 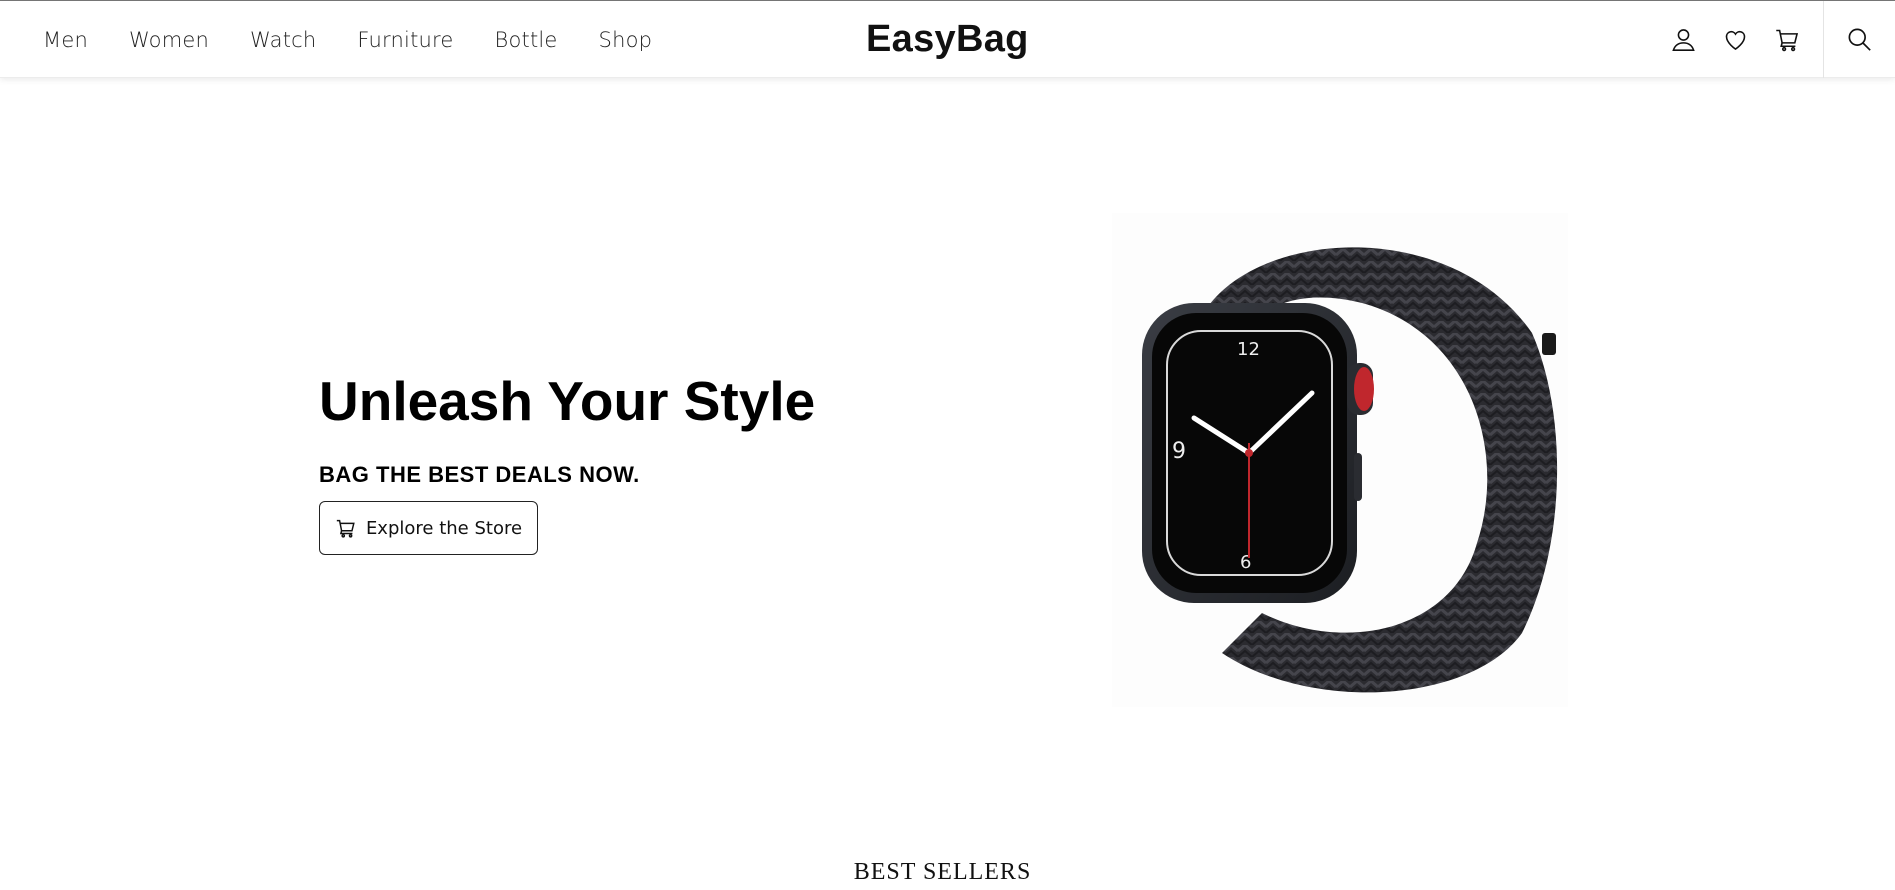 What do you see at coordinates (405, 40) in the screenshot?
I see `nav-item-furniture: Furniture` at bounding box center [405, 40].